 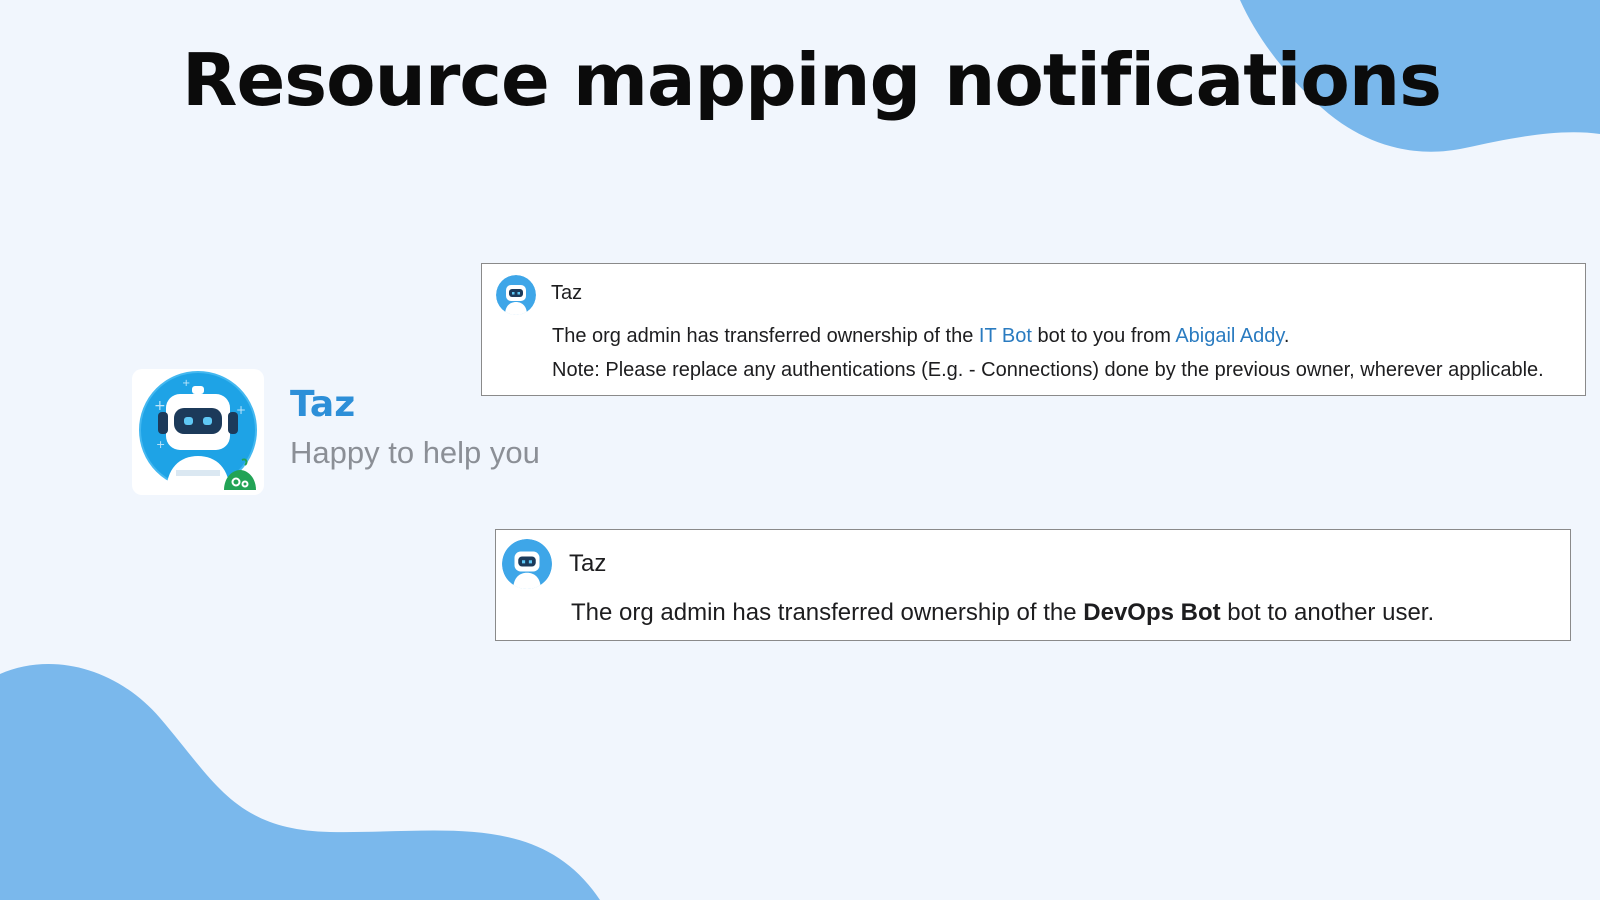 What do you see at coordinates (240, 474) in the screenshot?
I see `green-chat-badge-icon` at bounding box center [240, 474].